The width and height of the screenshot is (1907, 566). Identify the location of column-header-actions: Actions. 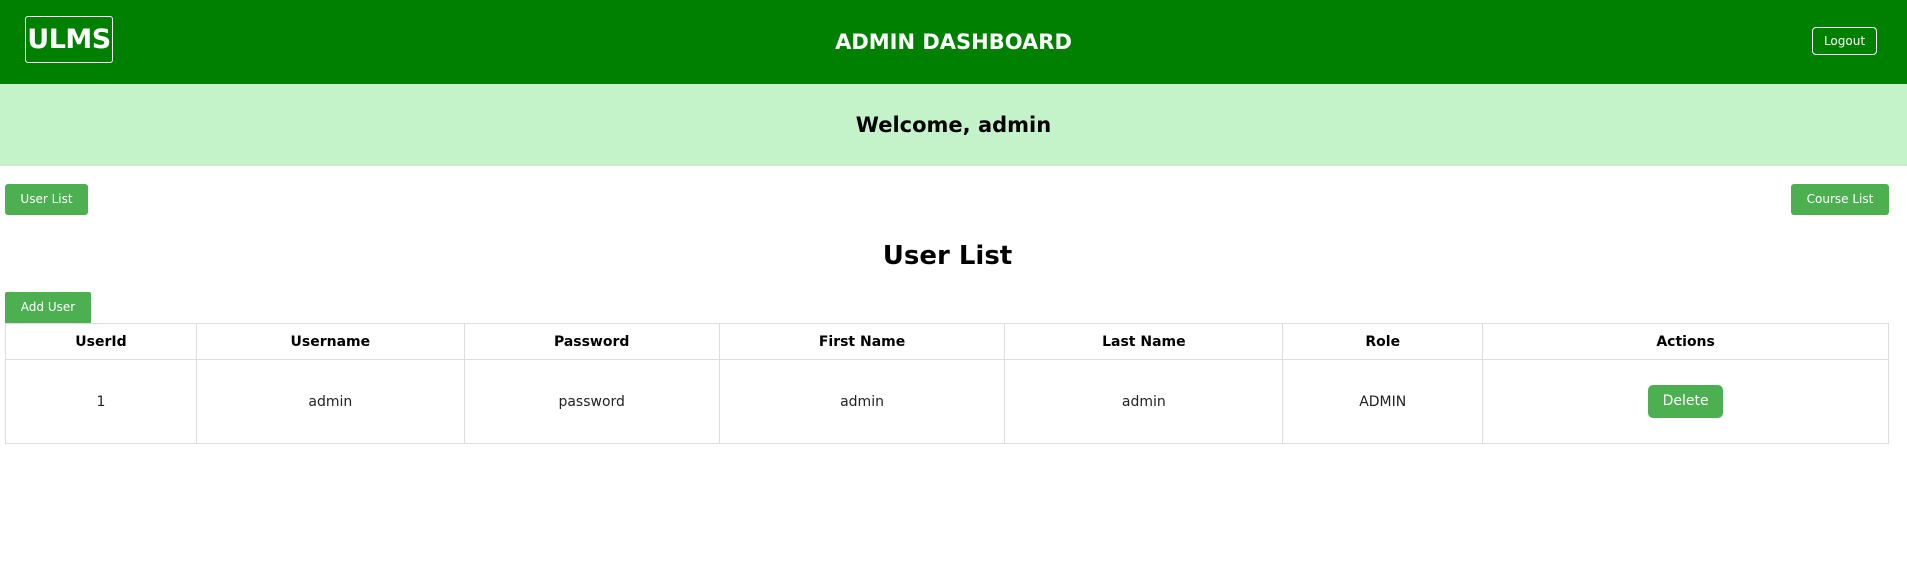
(1685, 341).